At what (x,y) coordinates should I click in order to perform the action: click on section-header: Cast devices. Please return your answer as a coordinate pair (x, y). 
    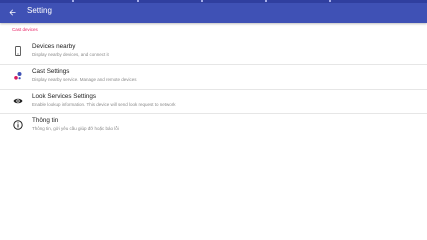
    Looking at the image, I should click on (25, 29).